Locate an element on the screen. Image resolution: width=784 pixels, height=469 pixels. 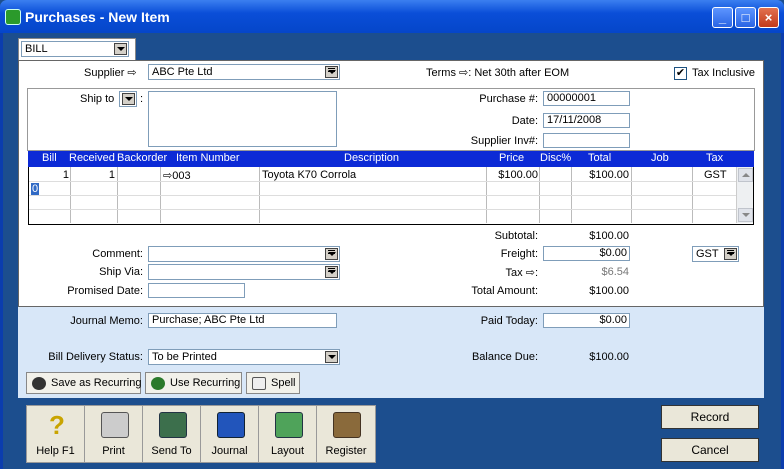
promised-date-label: Promised Date: is located at coordinates (105, 291).